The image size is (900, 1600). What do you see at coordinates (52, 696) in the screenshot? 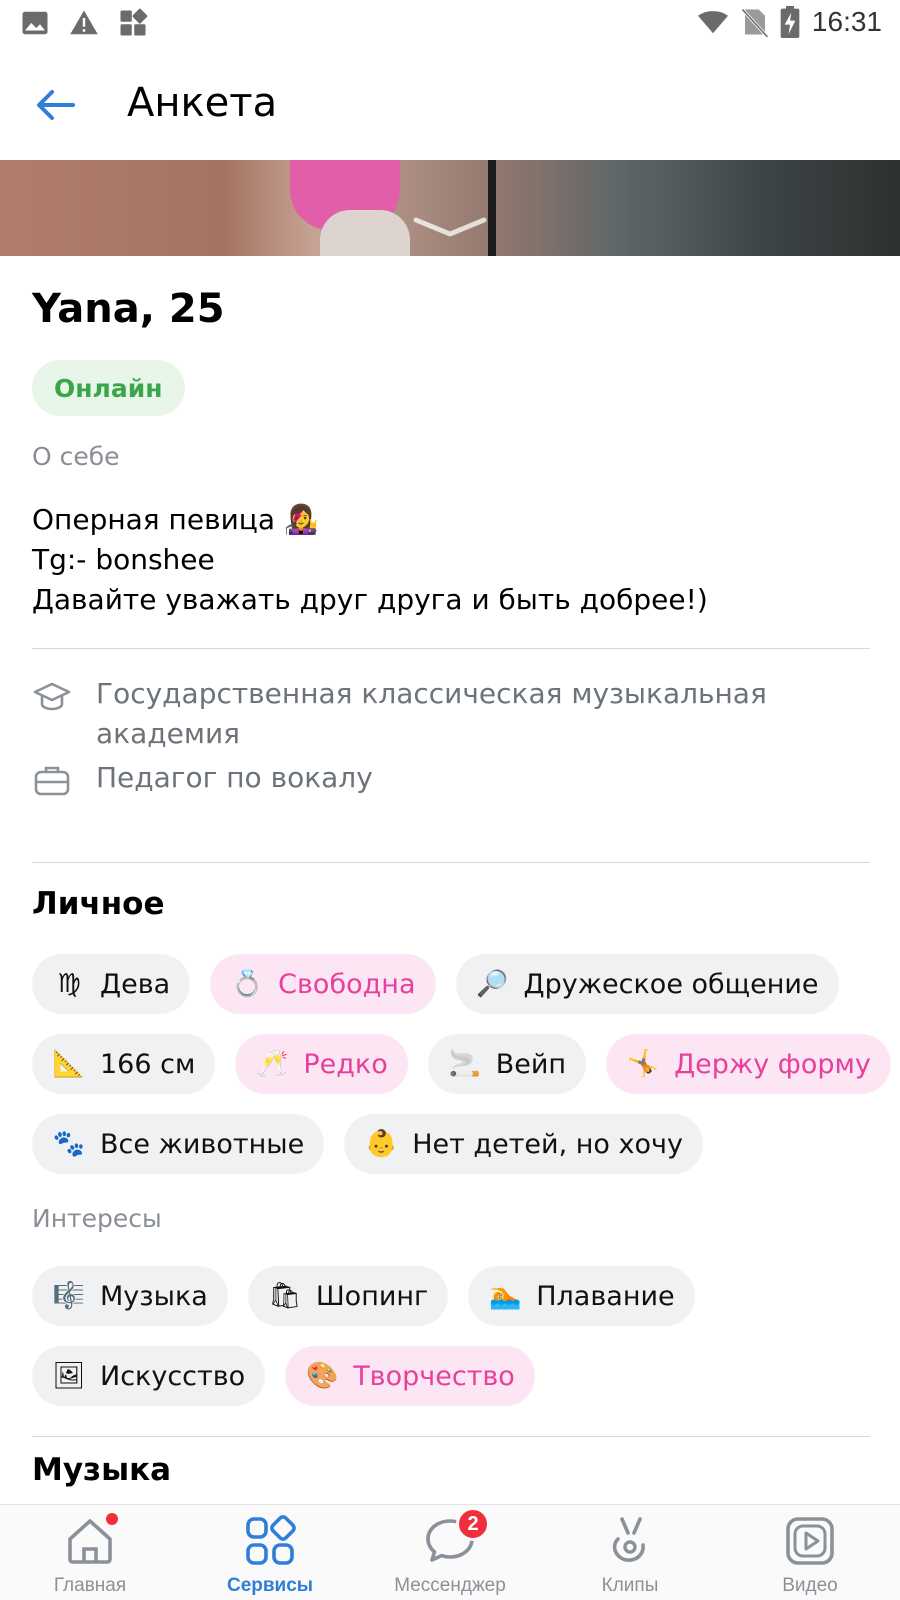
I see `graduation-cap-icon` at bounding box center [52, 696].